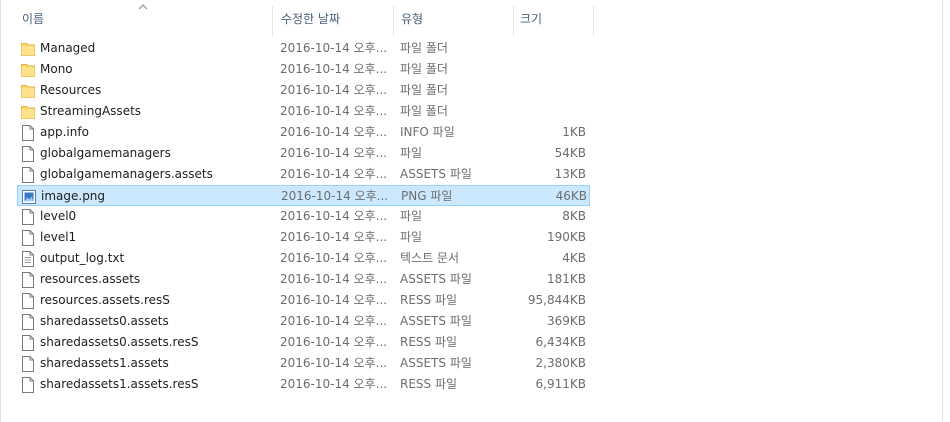 This screenshot has width=950, height=422. I want to click on file-name: resources.assets, so click(90, 279).